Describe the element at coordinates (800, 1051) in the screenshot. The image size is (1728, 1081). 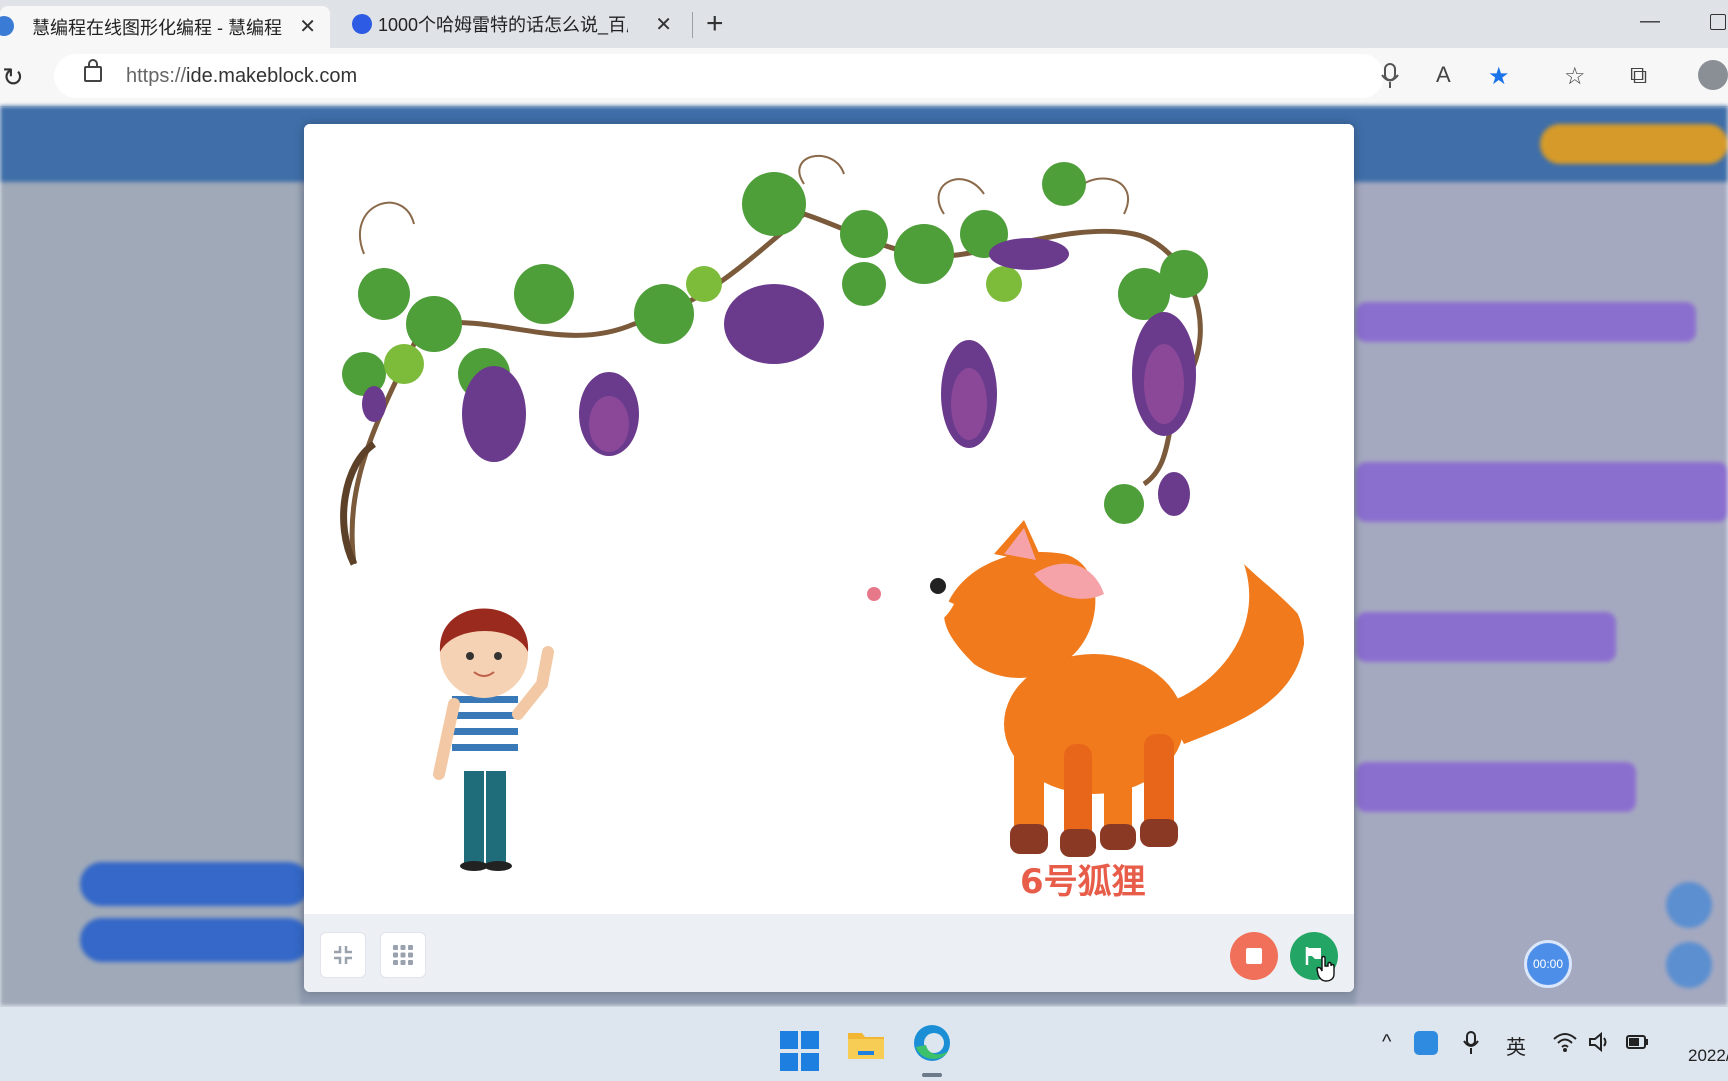
I see `windows-start-icon` at that location.